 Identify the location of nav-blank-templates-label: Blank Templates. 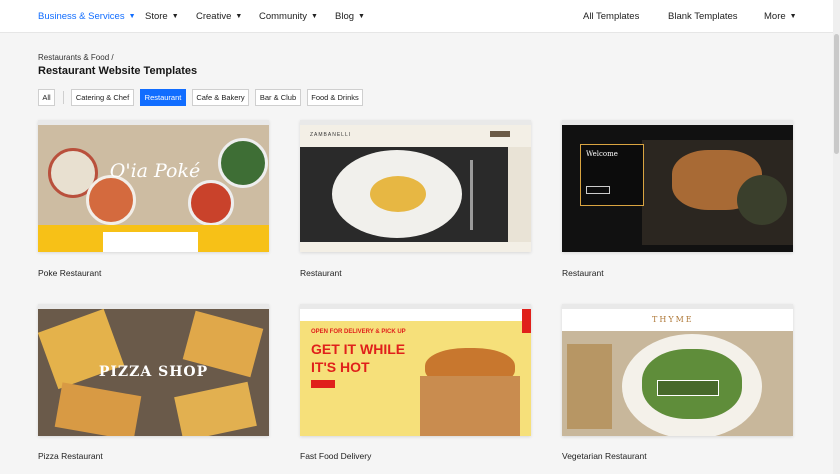
(703, 16).